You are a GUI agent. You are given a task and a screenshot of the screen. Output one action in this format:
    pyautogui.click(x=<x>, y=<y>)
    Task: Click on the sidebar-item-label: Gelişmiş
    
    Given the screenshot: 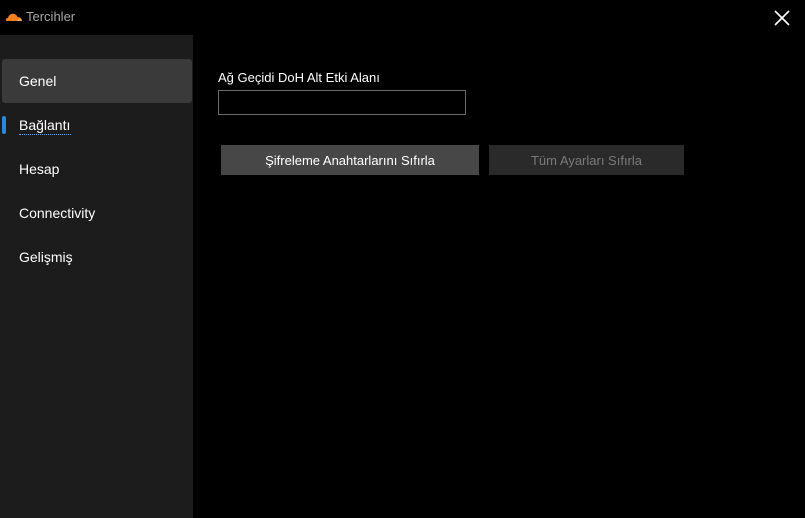 What is the action you would take?
    pyautogui.click(x=46, y=257)
    